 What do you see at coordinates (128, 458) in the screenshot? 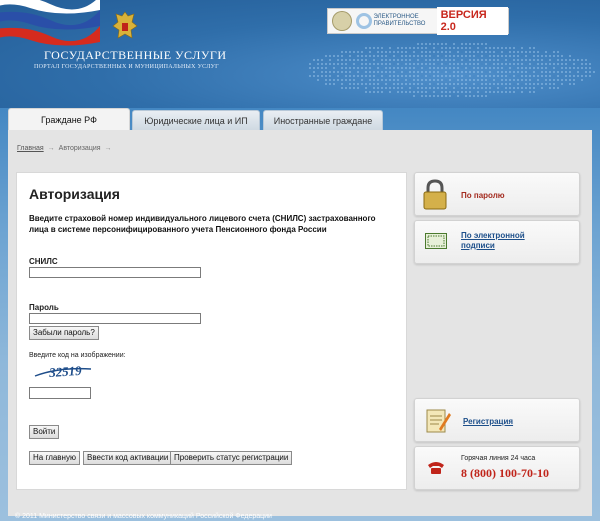
I see `activation-code-button: Ввести код активации` at bounding box center [128, 458].